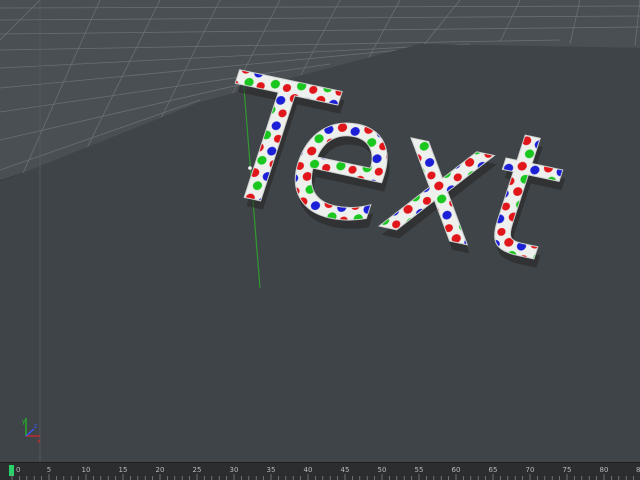  What do you see at coordinates (24, 421) in the screenshot?
I see `axis-y-label: y` at bounding box center [24, 421].